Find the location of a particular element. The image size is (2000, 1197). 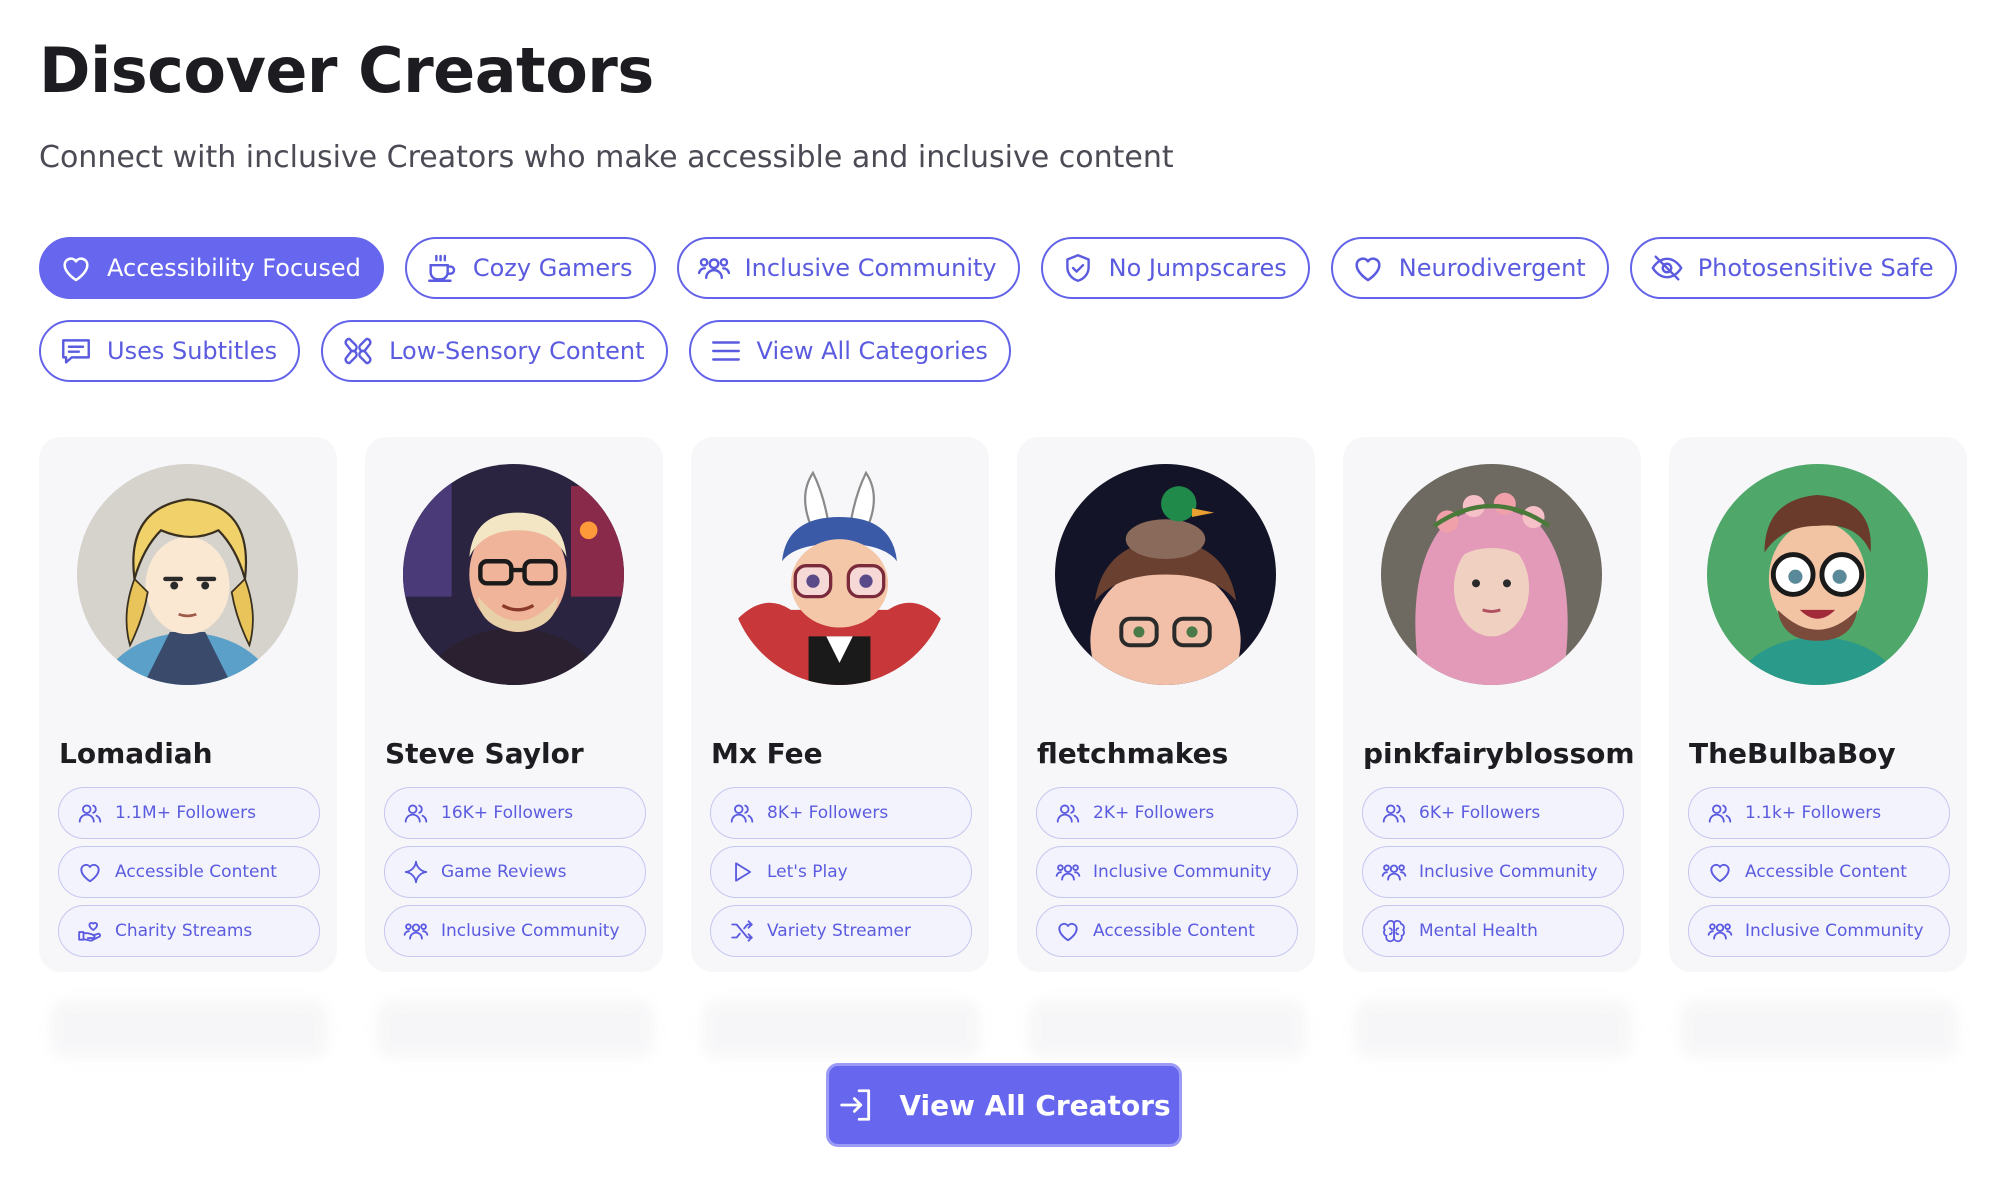

cartoon-glasses-green-avatar is located at coordinates (1817, 574).